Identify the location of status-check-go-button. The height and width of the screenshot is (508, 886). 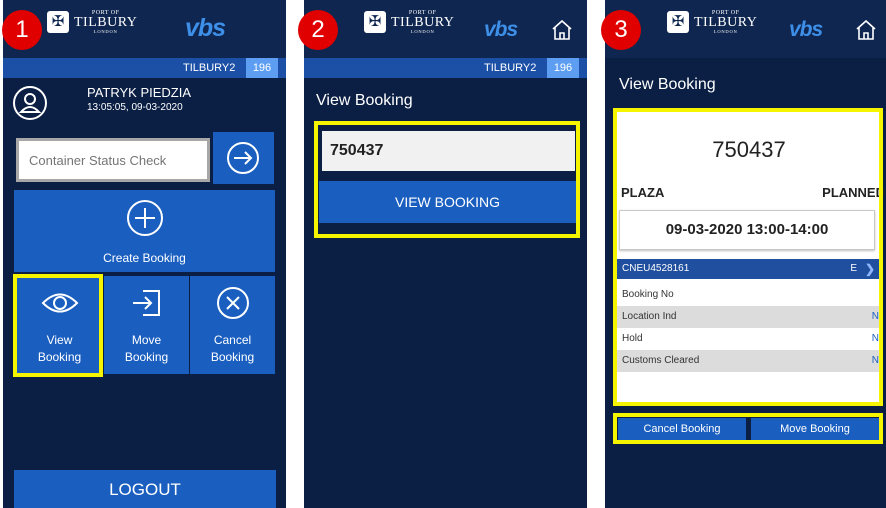
(243, 158).